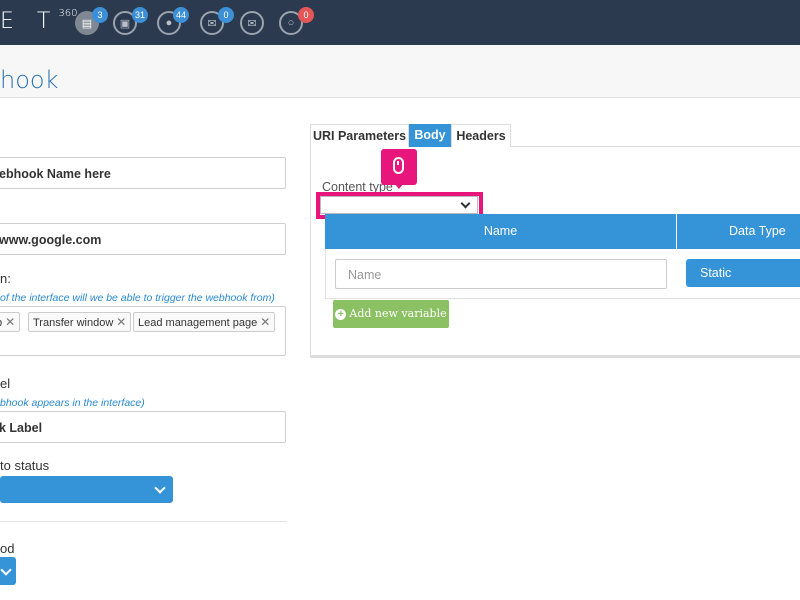 This screenshot has height=600, width=800. I want to click on tag-item: p✕, so click(10, 322).